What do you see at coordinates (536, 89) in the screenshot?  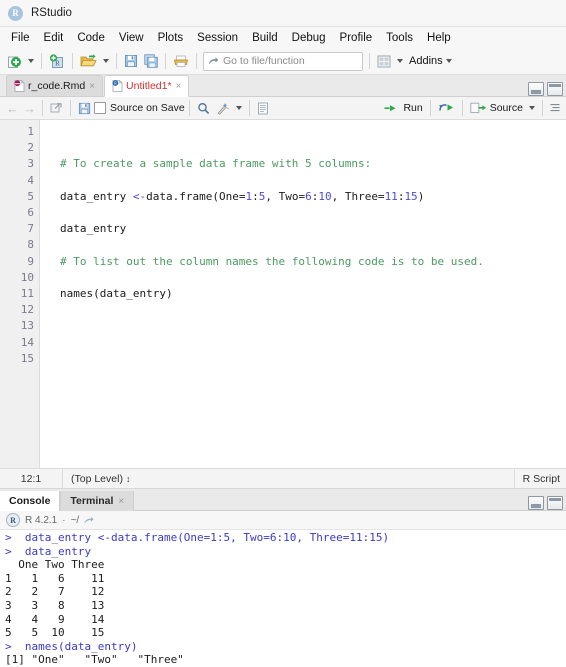 I see `minimize-source-pane-button` at bounding box center [536, 89].